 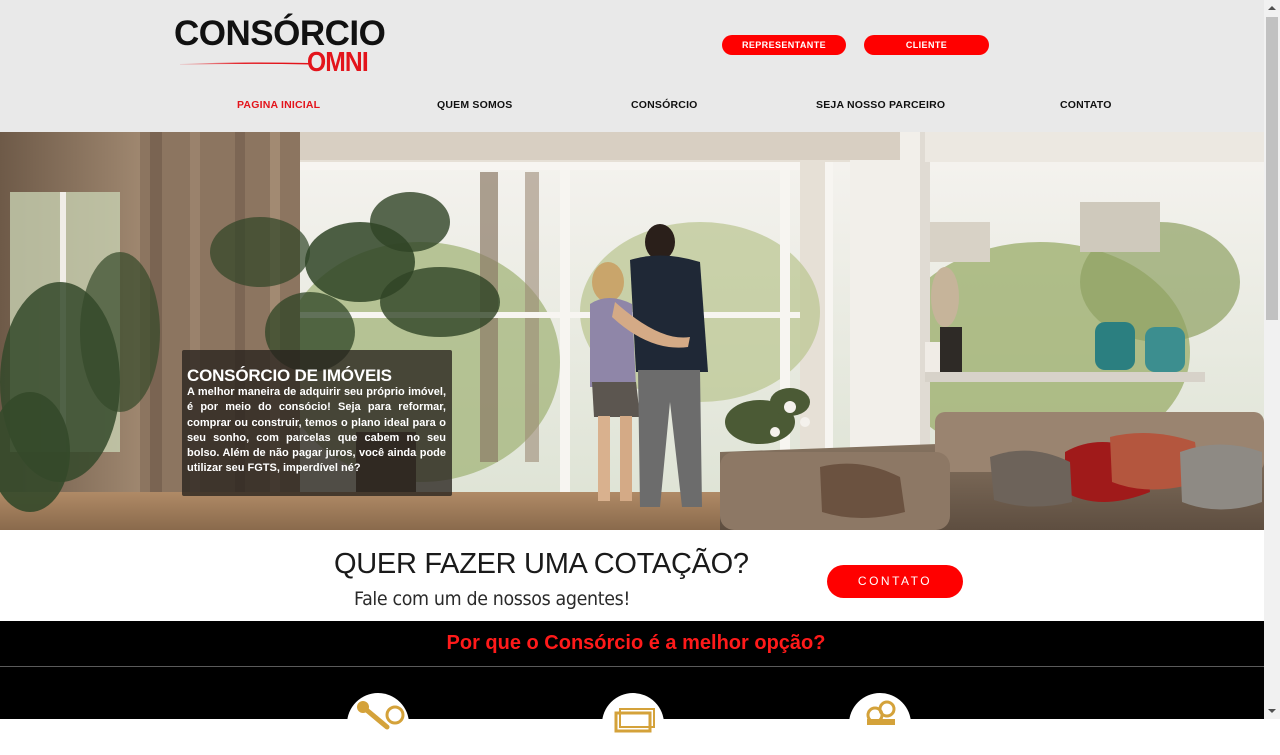 I want to click on nav-item-pagina-inicial: PAGINA INICIAL, so click(x=278, y=105).